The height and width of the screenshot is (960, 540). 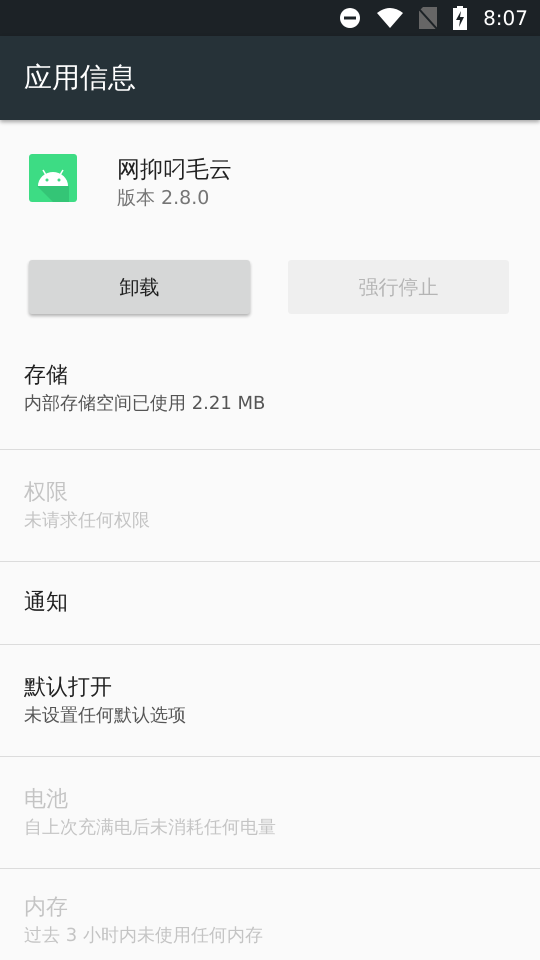 What do you see at coordinates (163, 198) in the screenshot?
I see `app-version: 版本 2.8.0` at bounding box center [163, 198].